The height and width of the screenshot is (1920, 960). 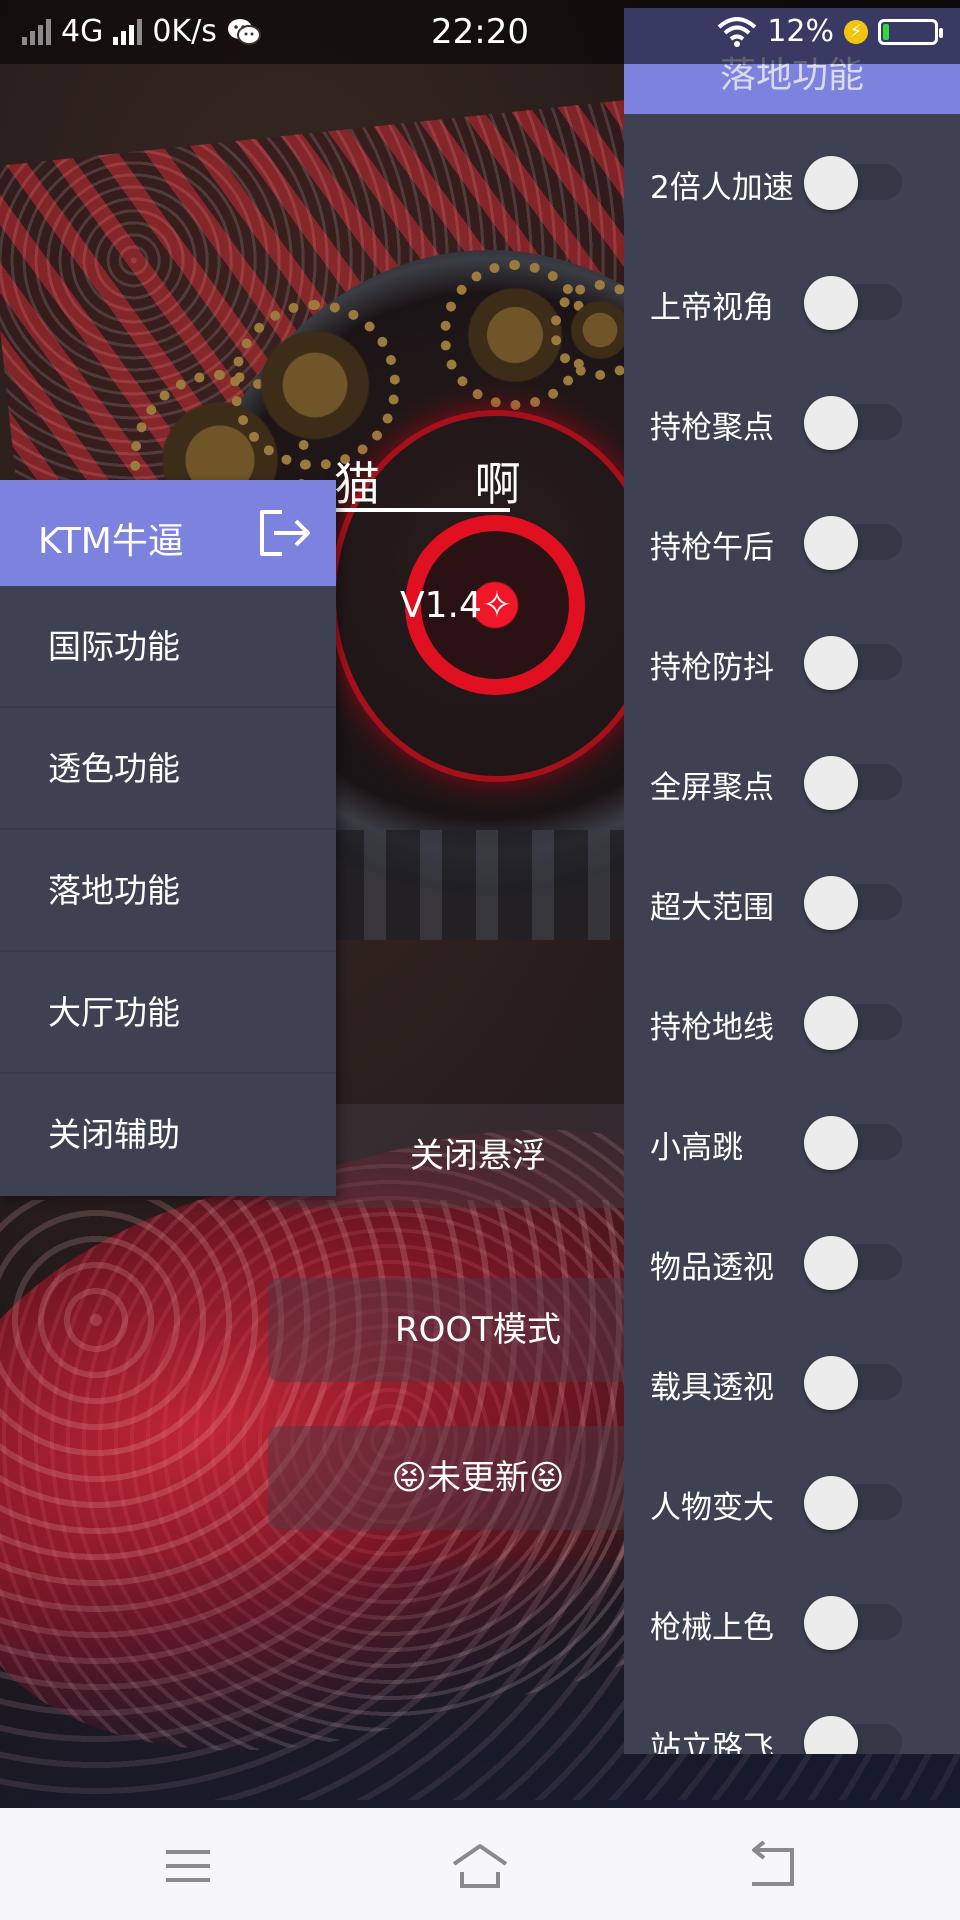 What do you see at coordinates (792, 304) in the screenshot?
I see `feature-row: 上帝视角` at bounding box center [792, 304].